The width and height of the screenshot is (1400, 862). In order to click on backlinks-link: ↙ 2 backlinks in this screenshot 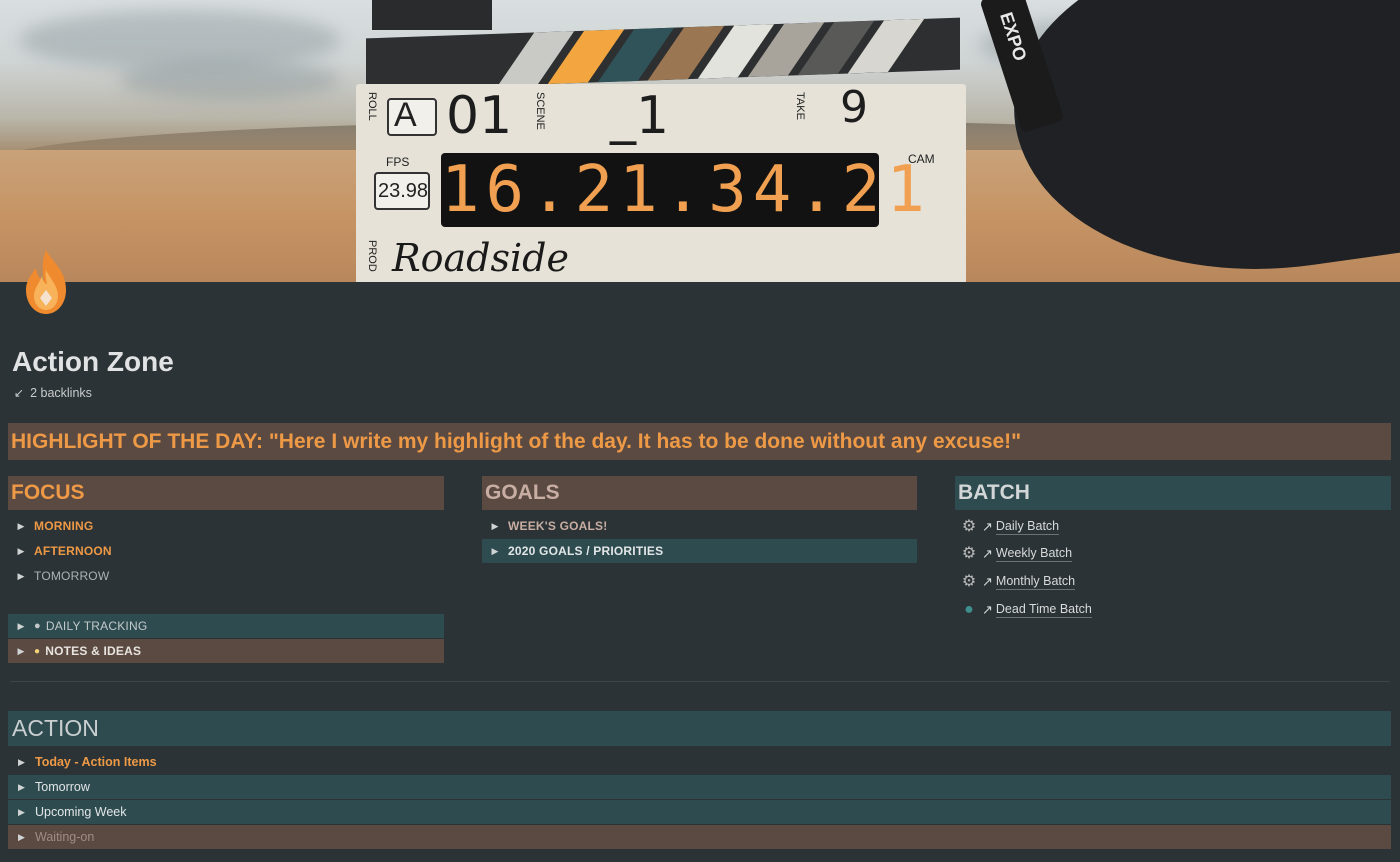, I will do `click(53, 393)`.